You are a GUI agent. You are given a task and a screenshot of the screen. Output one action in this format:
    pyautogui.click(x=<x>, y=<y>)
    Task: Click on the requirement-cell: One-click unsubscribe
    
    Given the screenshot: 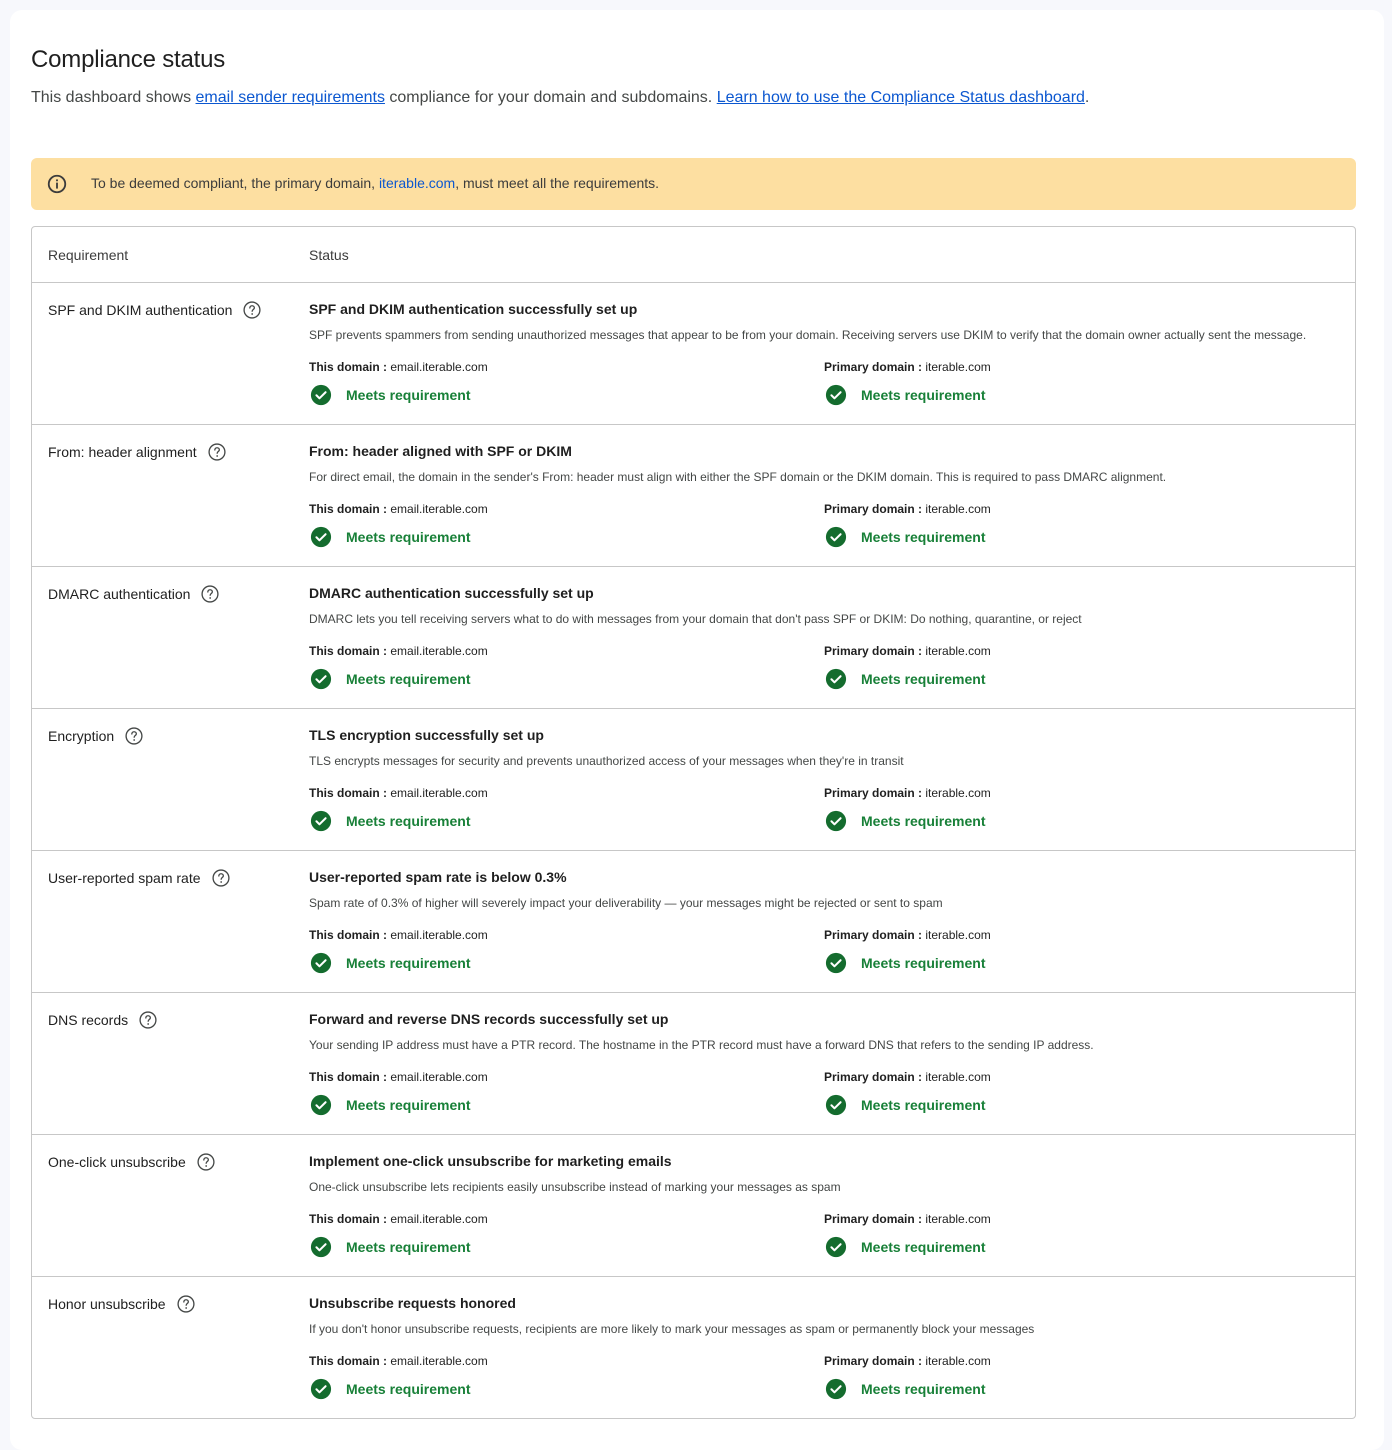 What is the action you would take?
    pyautogui.click(x=132, y=1162)
    